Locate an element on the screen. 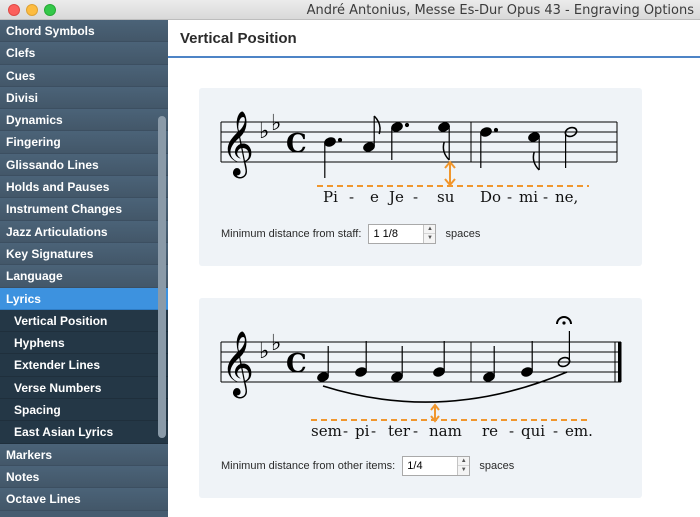 This screenshot has height=517, width=700. section-header: Vertical Position is located at coordinates (434, 39).